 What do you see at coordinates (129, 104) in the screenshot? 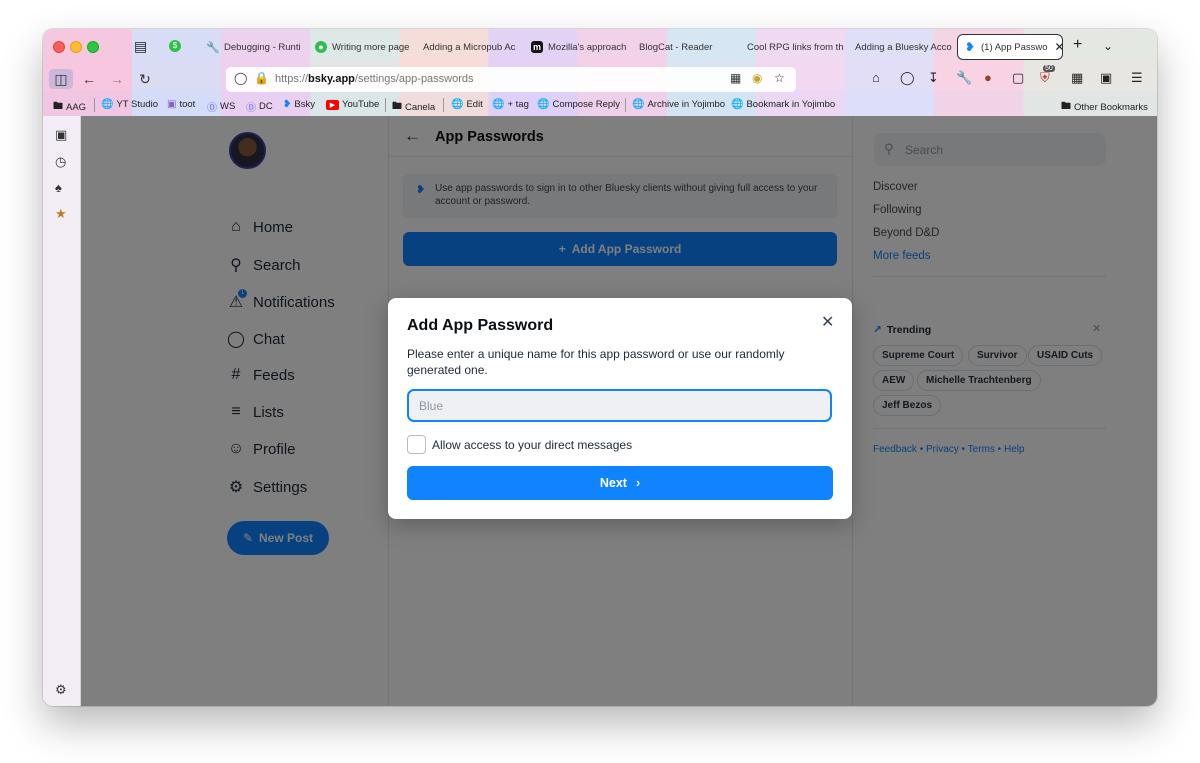
I see `bookmark-yt-studio: 🌐 YT Studio` at bounding box center [129, 104].